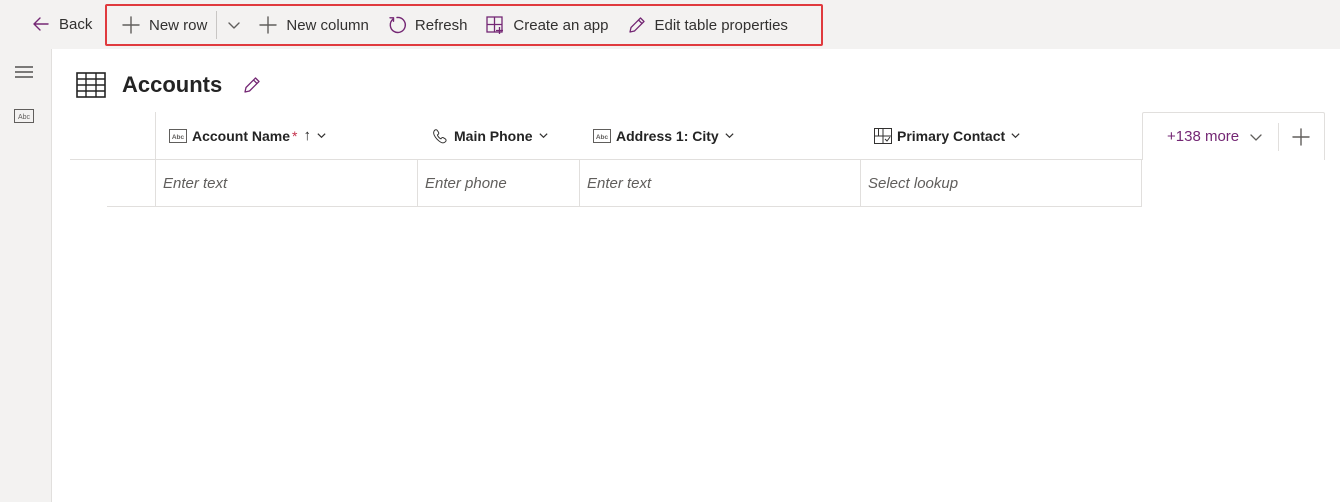 This screenshot has width=1340, height=502. Describe the element at coordinates (307, 135) in the screenshot. I see `sort-ascending-indicator: ↑` at that location.